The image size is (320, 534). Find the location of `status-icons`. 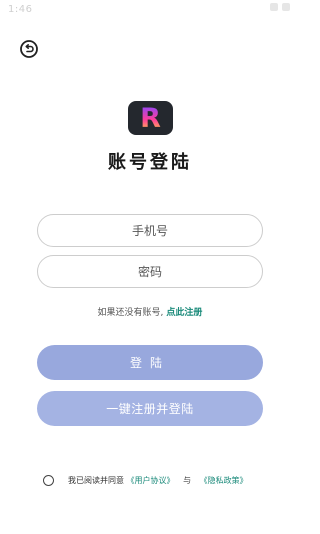

status-icons is located at coordinates (280, 7).